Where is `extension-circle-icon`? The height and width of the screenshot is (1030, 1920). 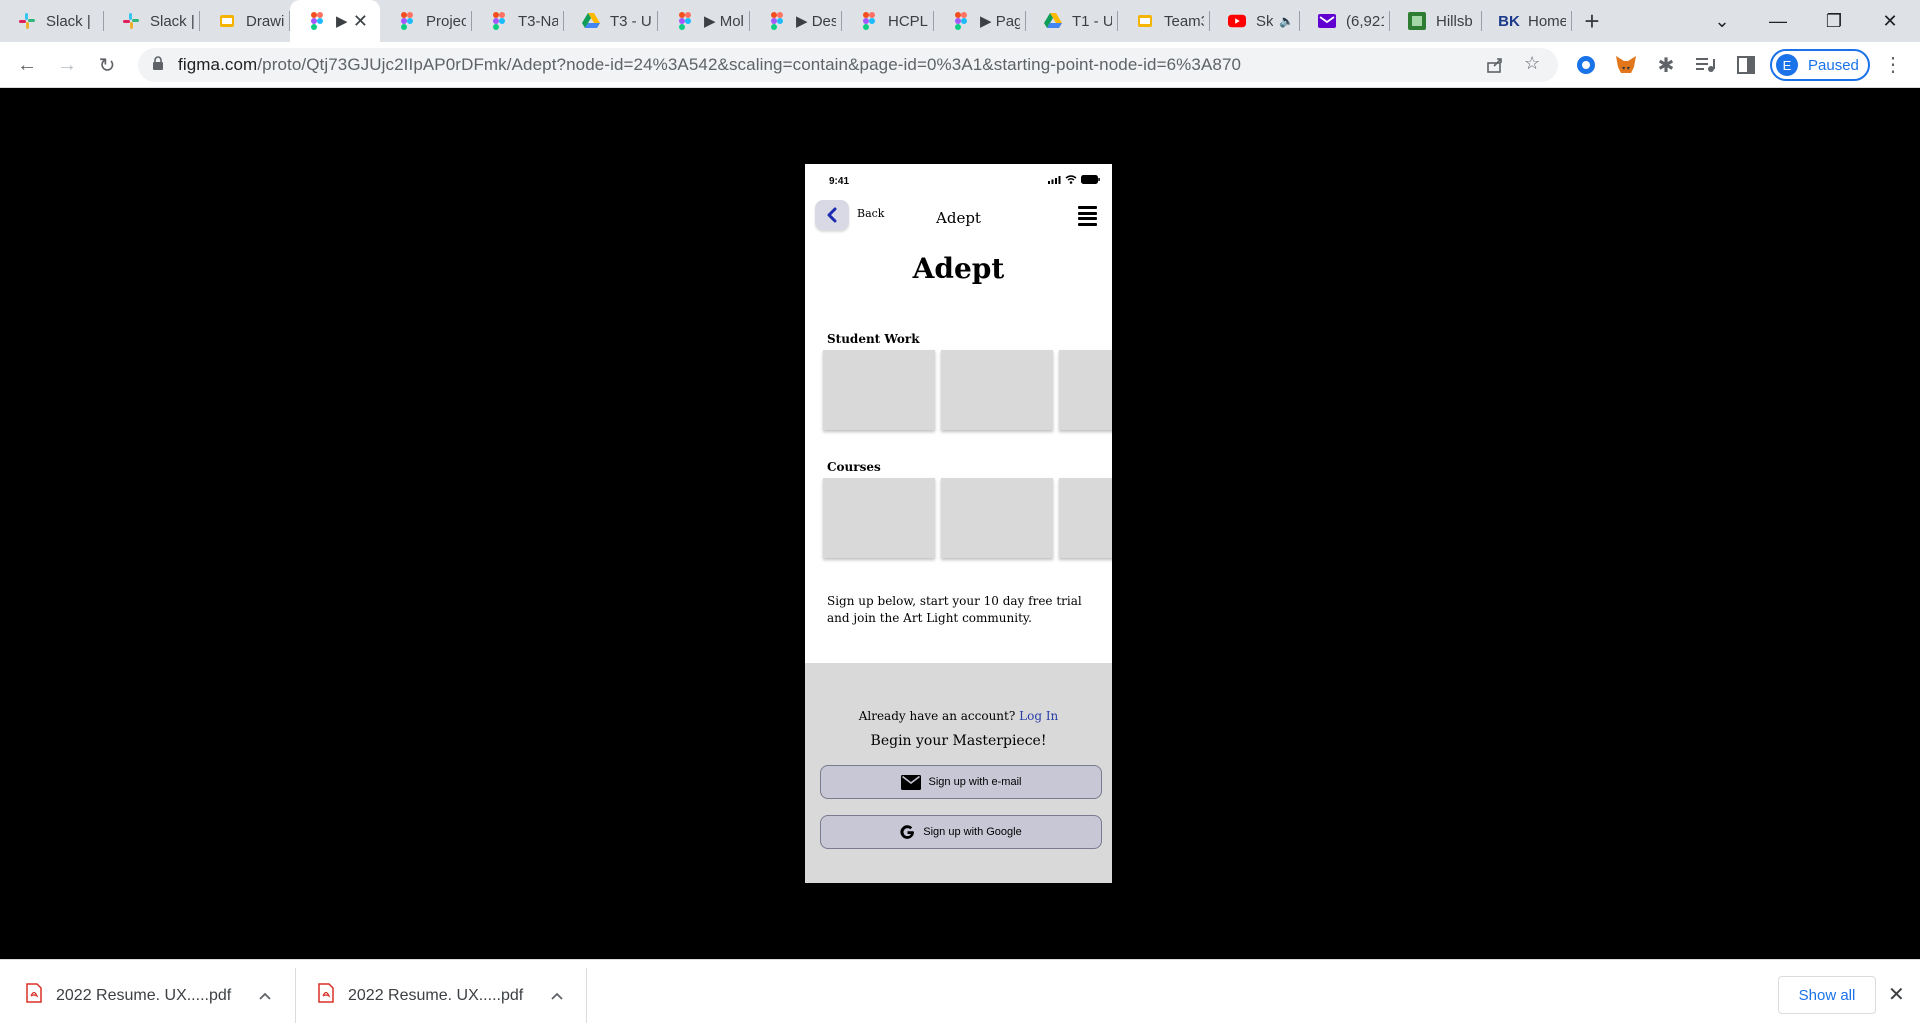
extension-circle-icon is located at coordinates (1586, 65).